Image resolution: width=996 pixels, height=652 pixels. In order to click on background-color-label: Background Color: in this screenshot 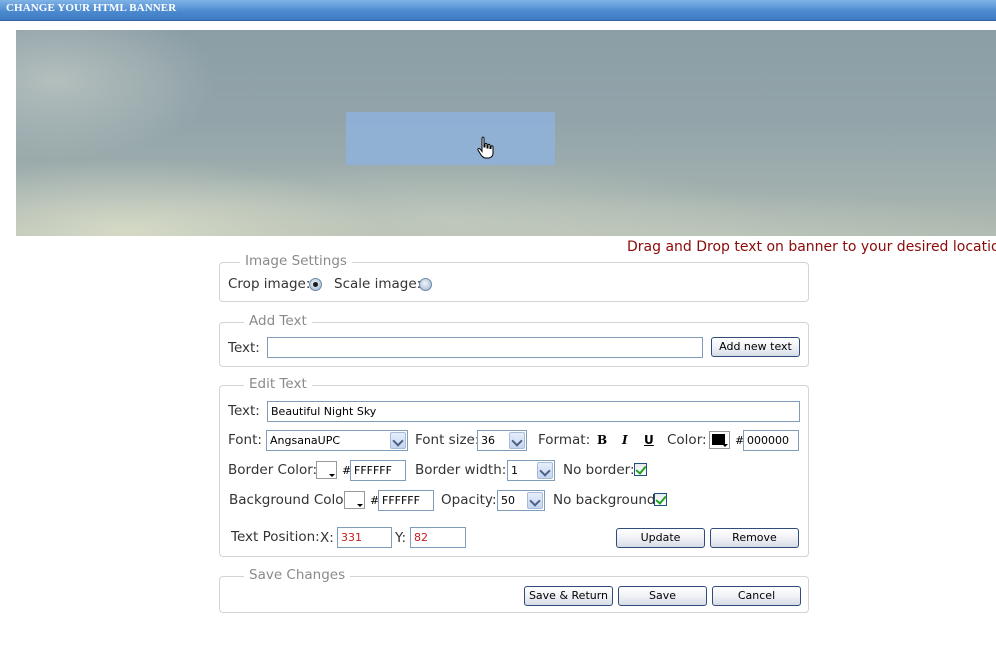, I will do `click(291, 500)`.